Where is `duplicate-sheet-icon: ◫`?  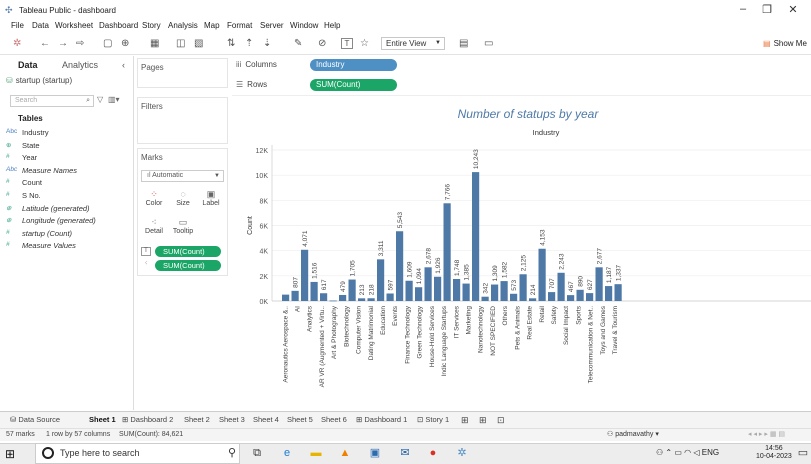 duplicate-sheet-icon: ◫ is located at coordinates (180, 44).